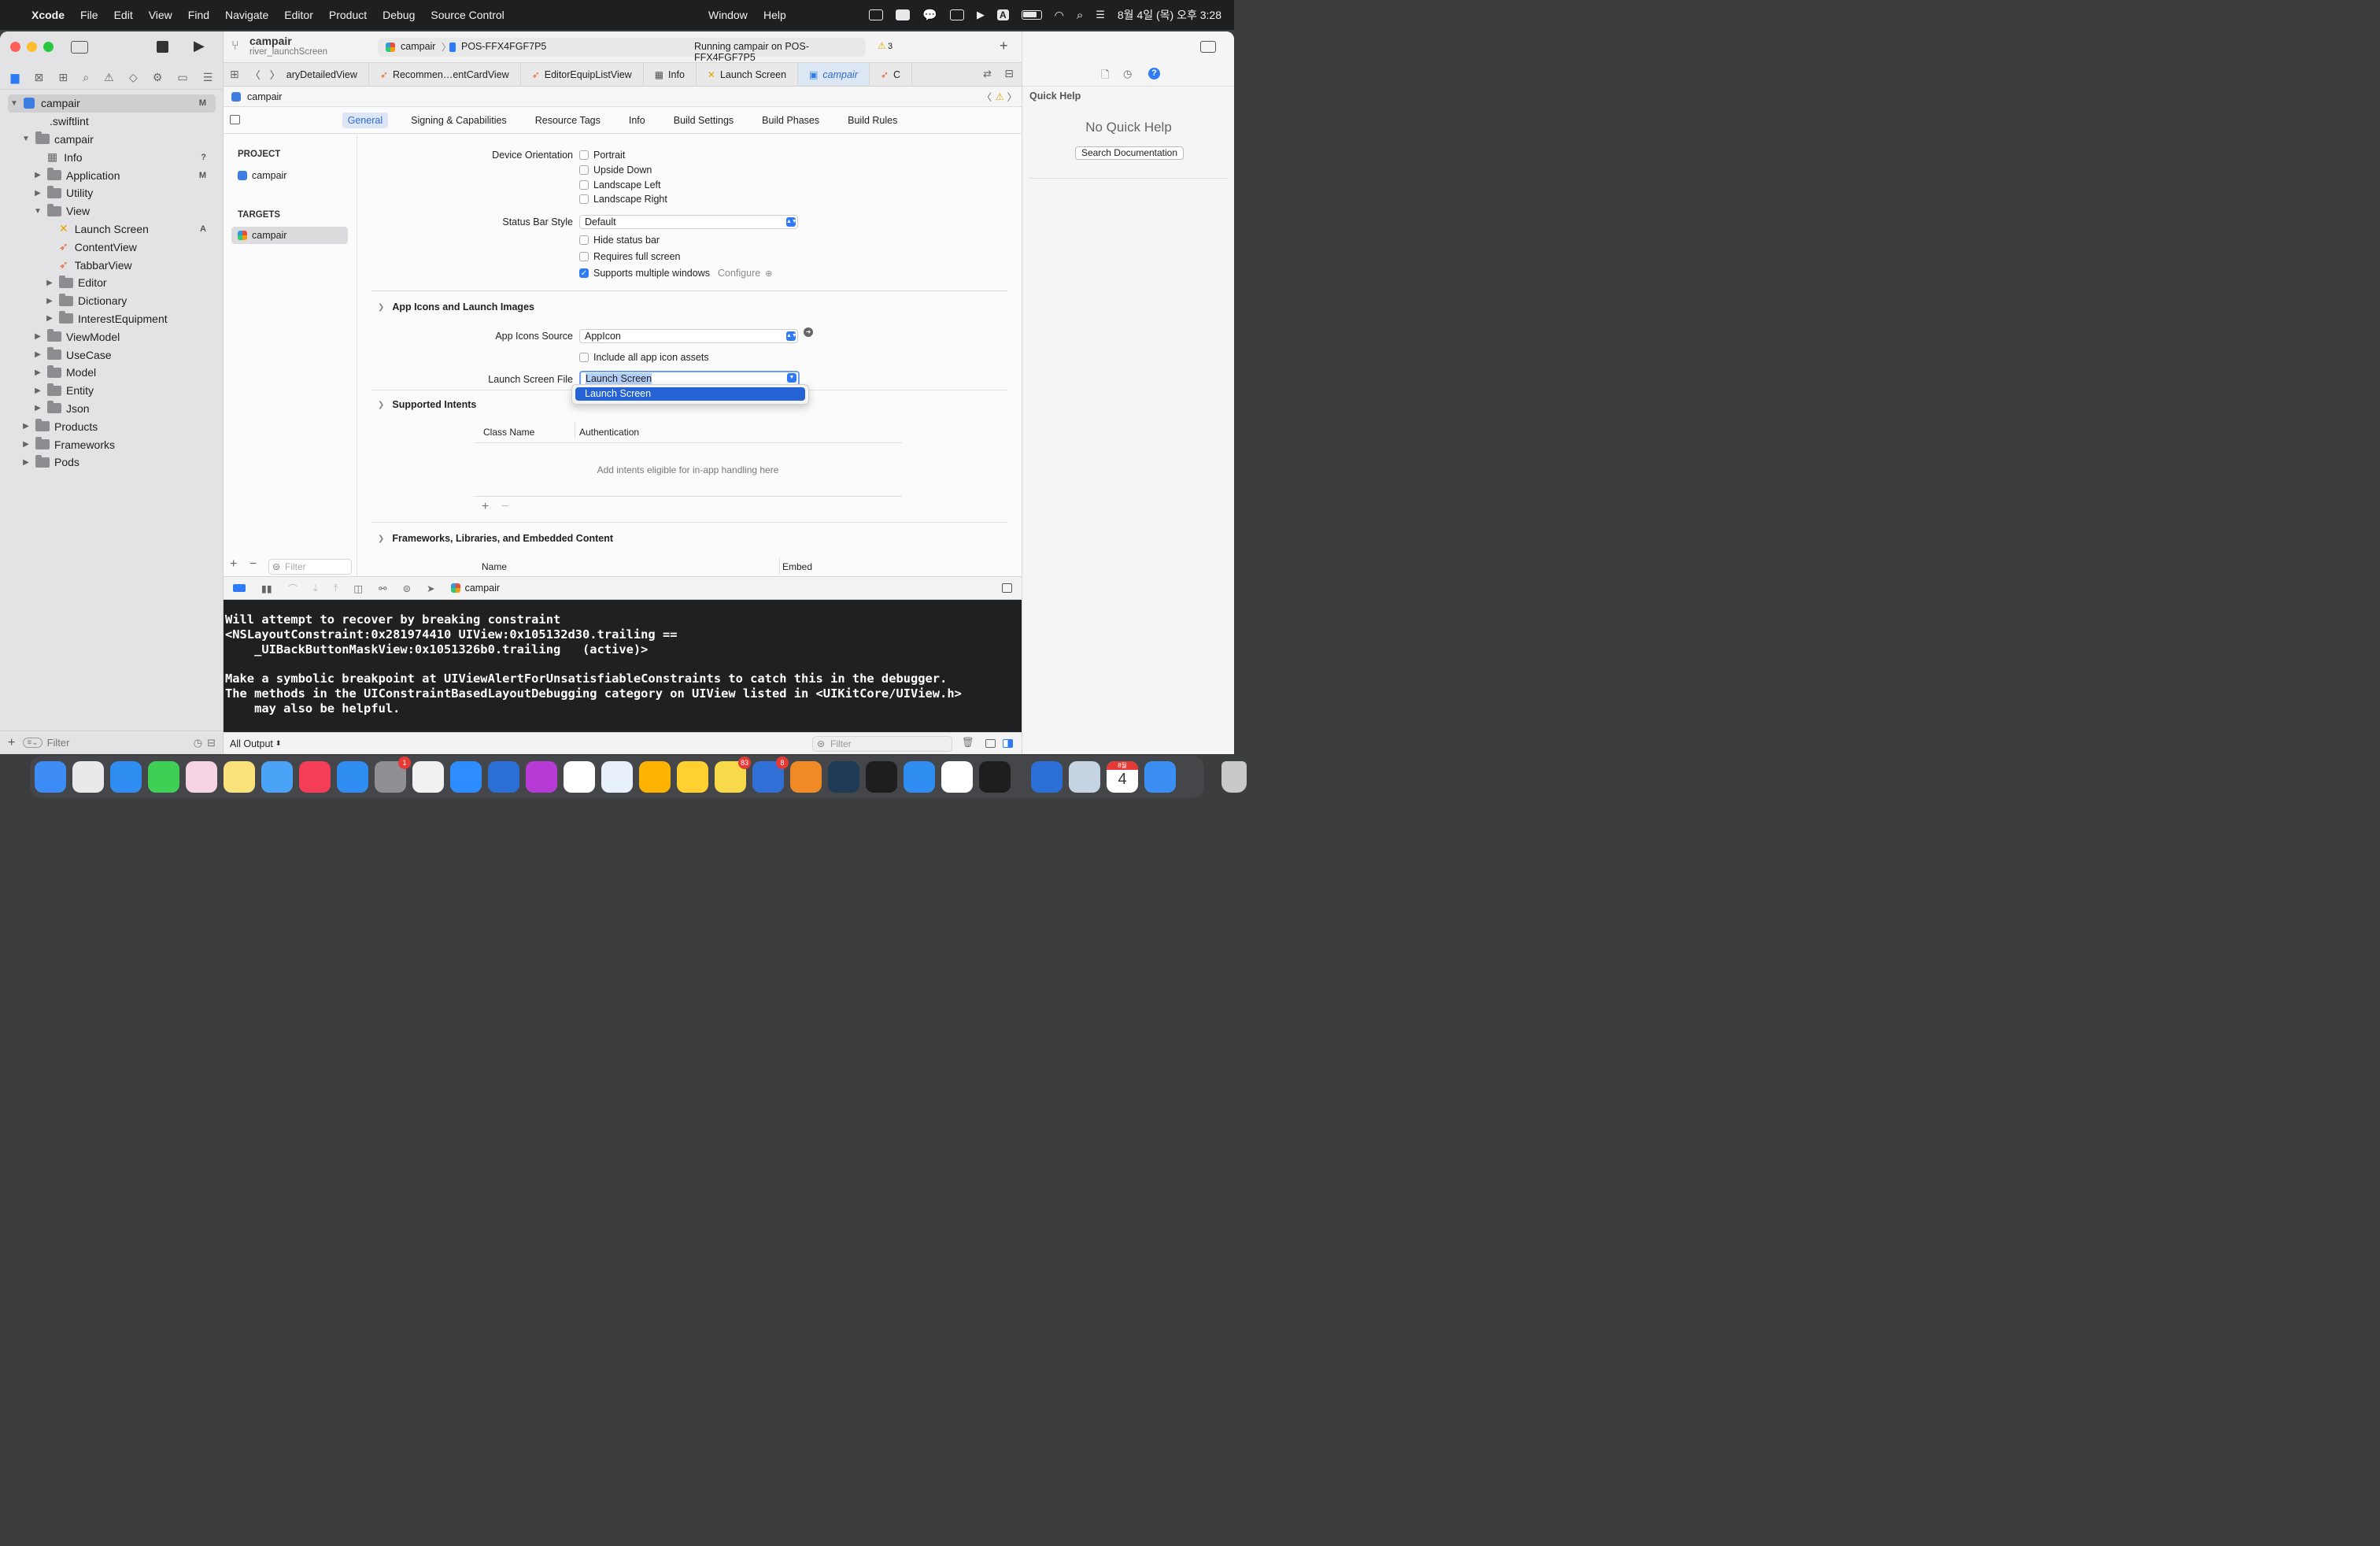  I want to click on menu-debug: Debug, so click(398, 15).